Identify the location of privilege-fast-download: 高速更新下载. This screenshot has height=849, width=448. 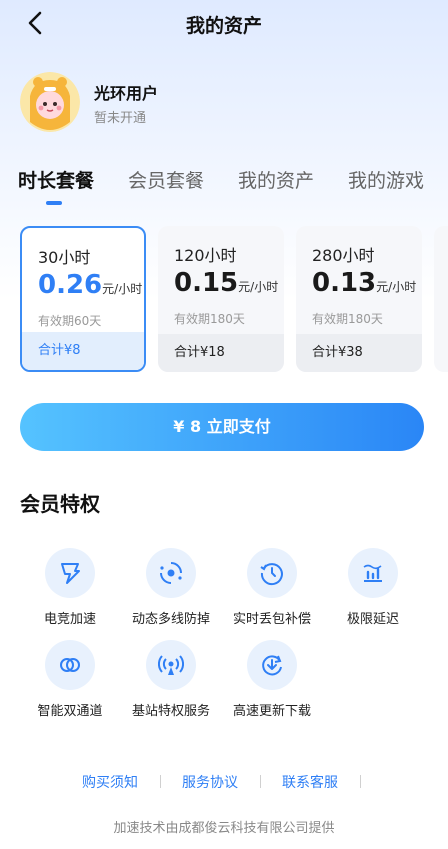
(272, 680).